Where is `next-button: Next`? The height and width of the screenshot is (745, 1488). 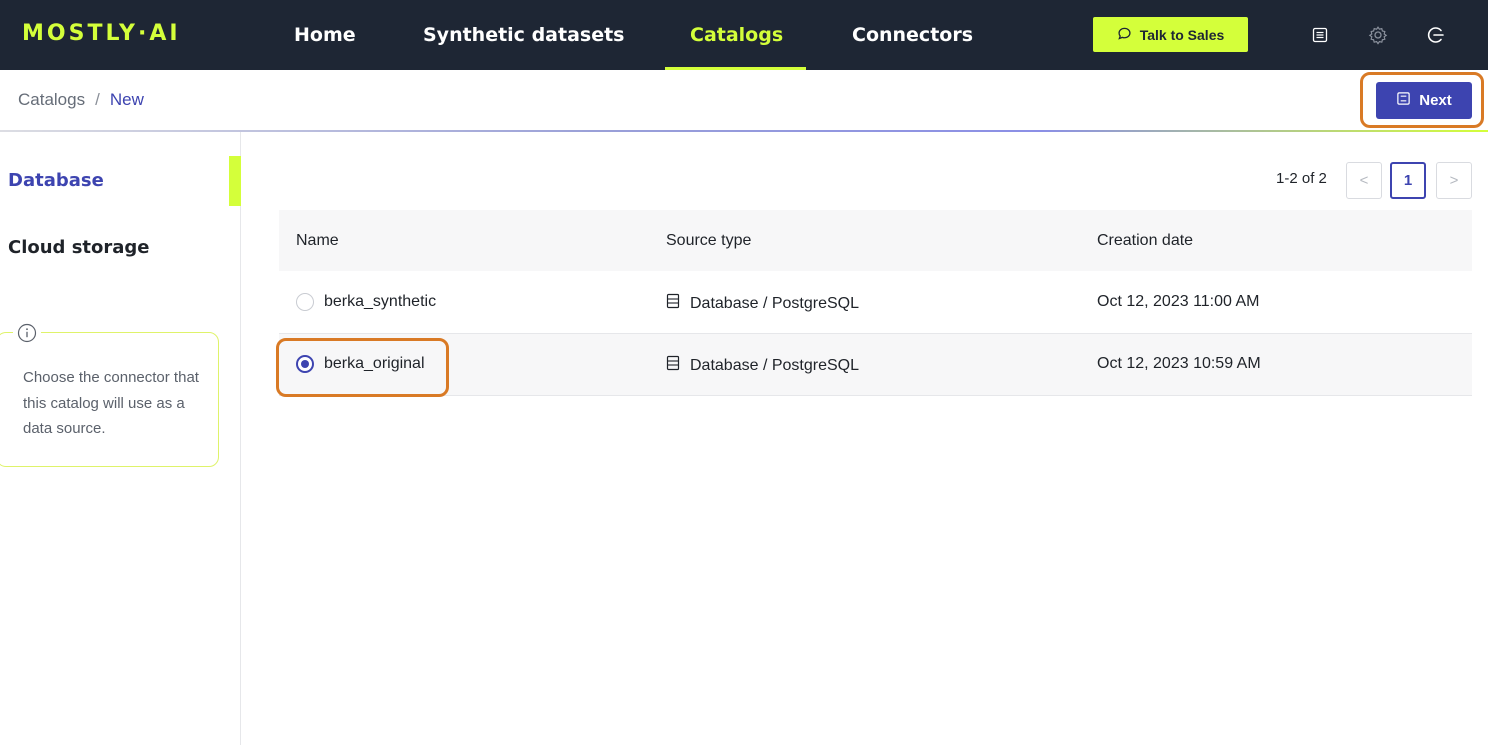 next-button: Next is located at coordinates (1424, 100).